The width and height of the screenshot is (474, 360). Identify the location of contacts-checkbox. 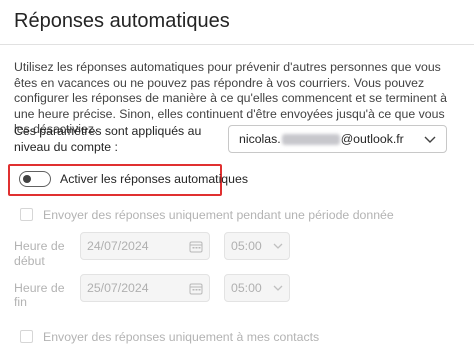
(26, 336).